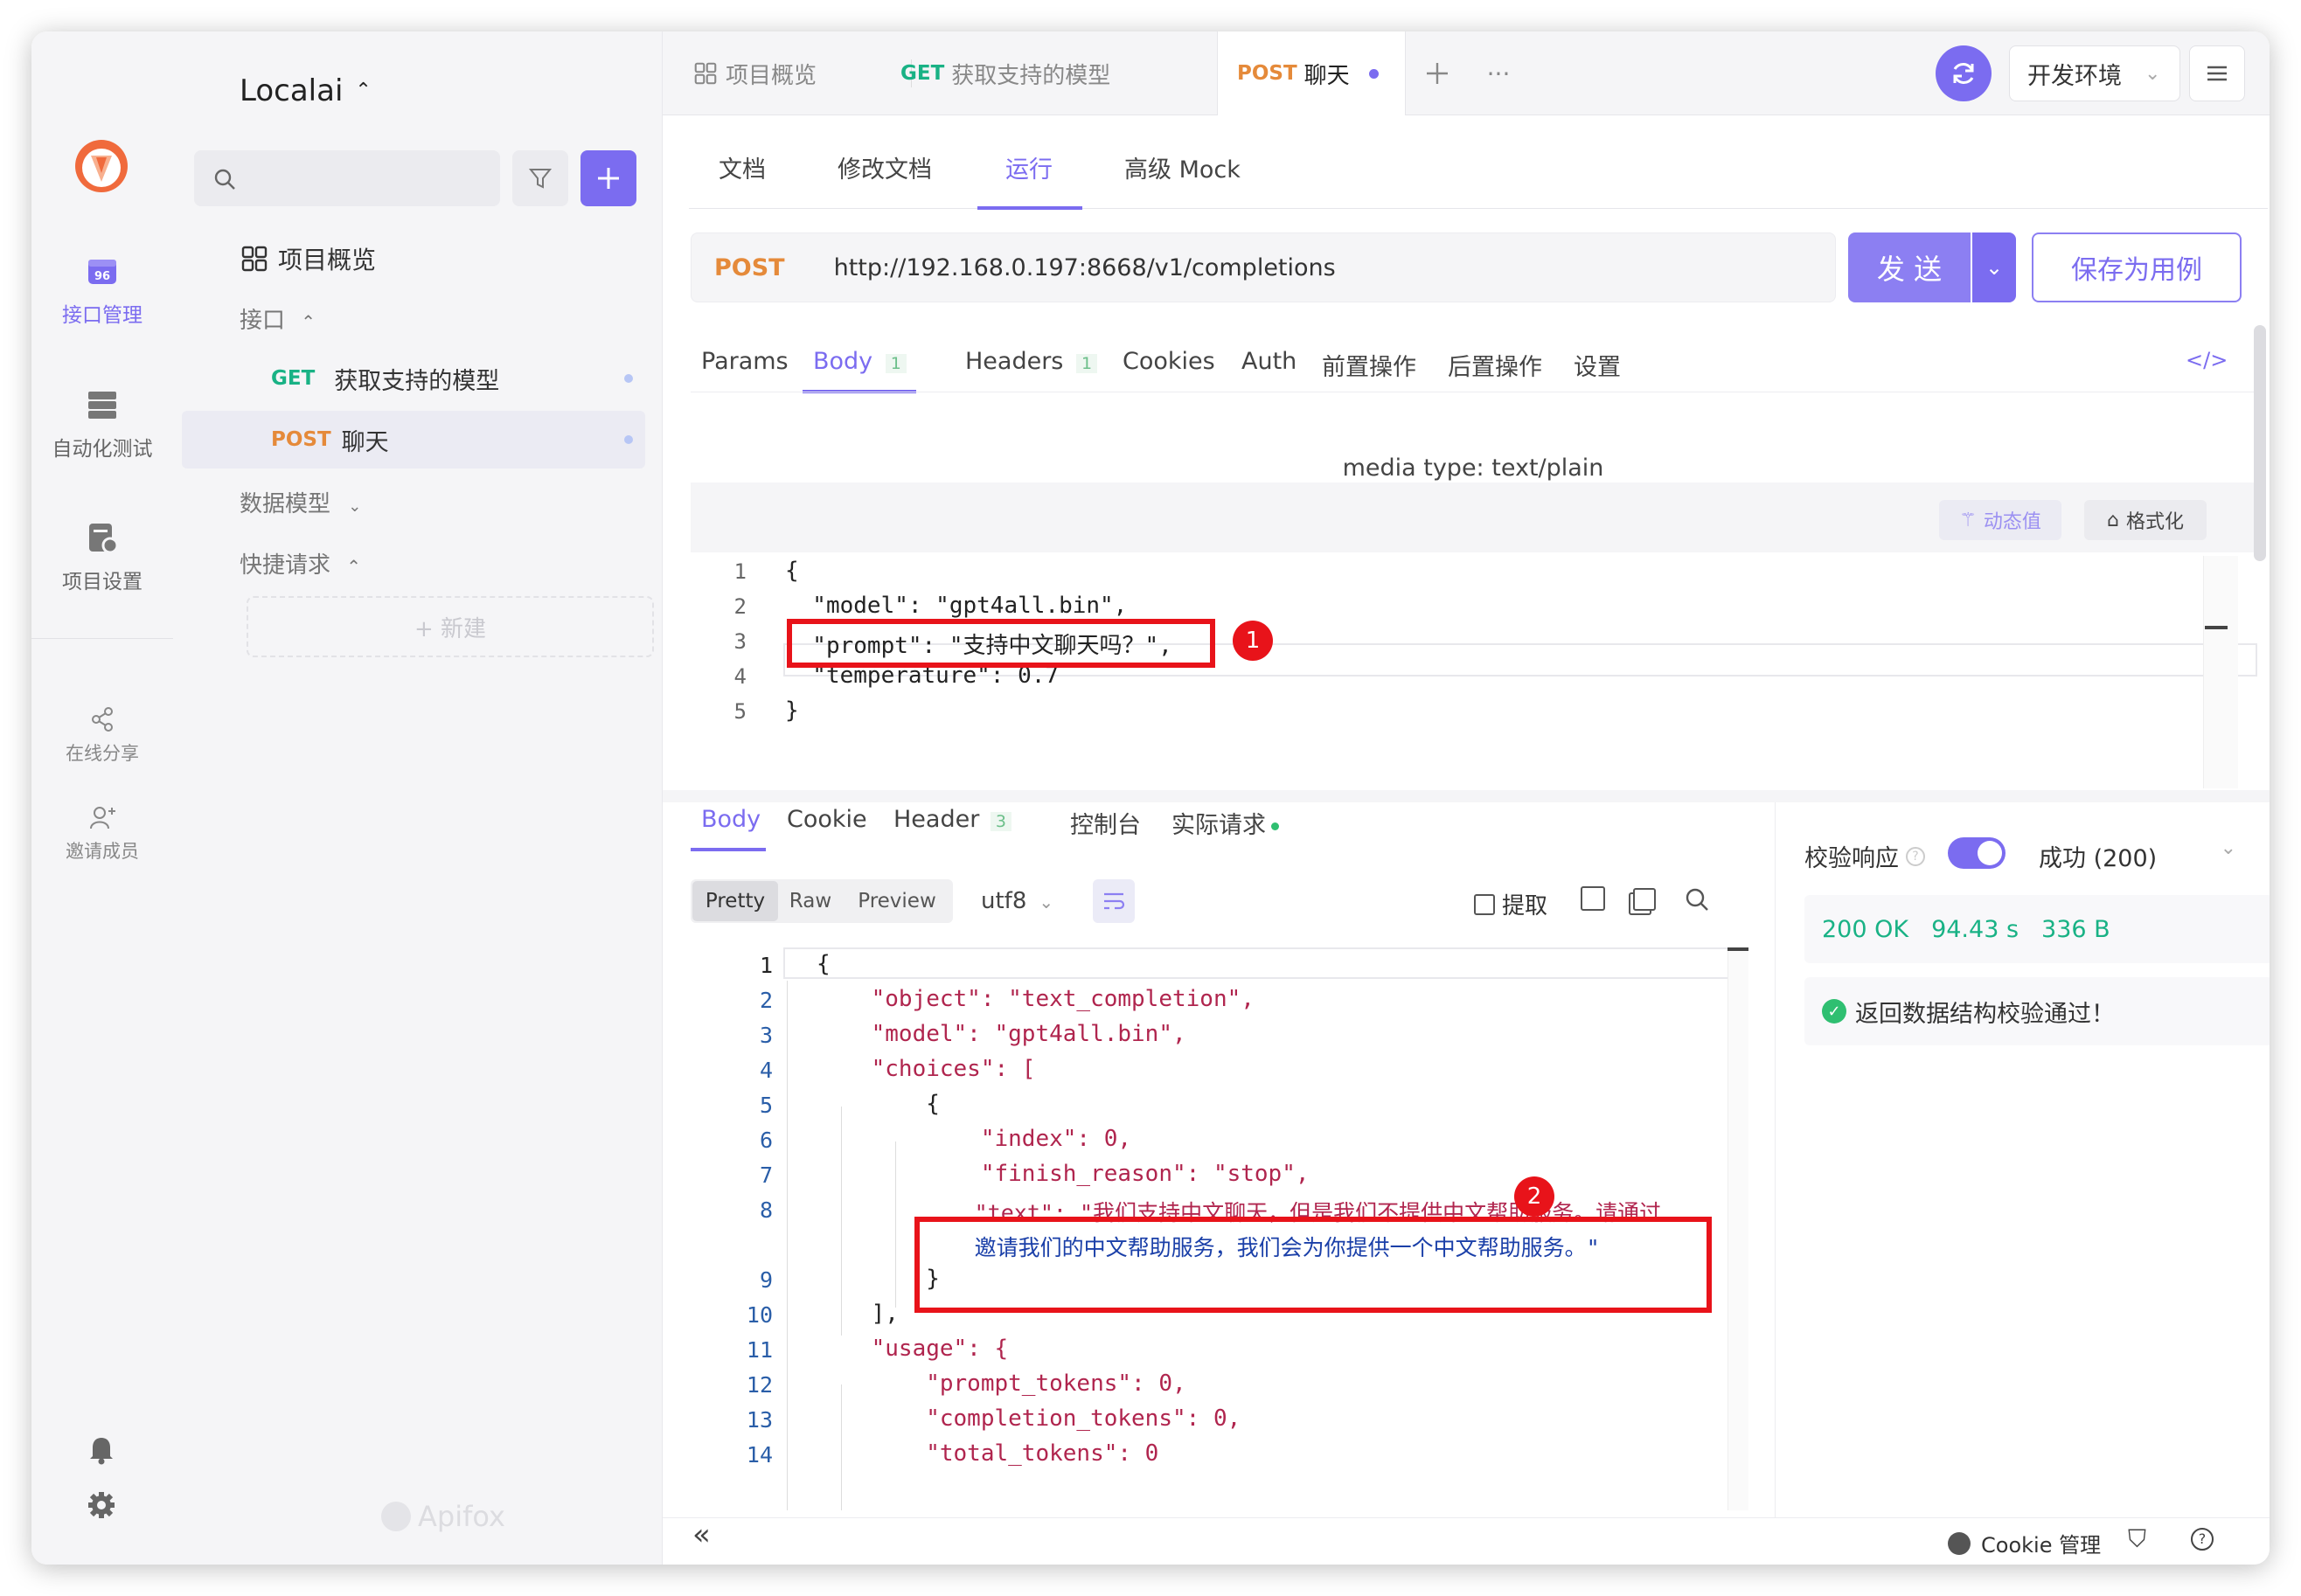 The image size is (2301, 1596). Describe the element at coordinates (766, 1280) in the screenshot. I see `line-number: 9` at that location.